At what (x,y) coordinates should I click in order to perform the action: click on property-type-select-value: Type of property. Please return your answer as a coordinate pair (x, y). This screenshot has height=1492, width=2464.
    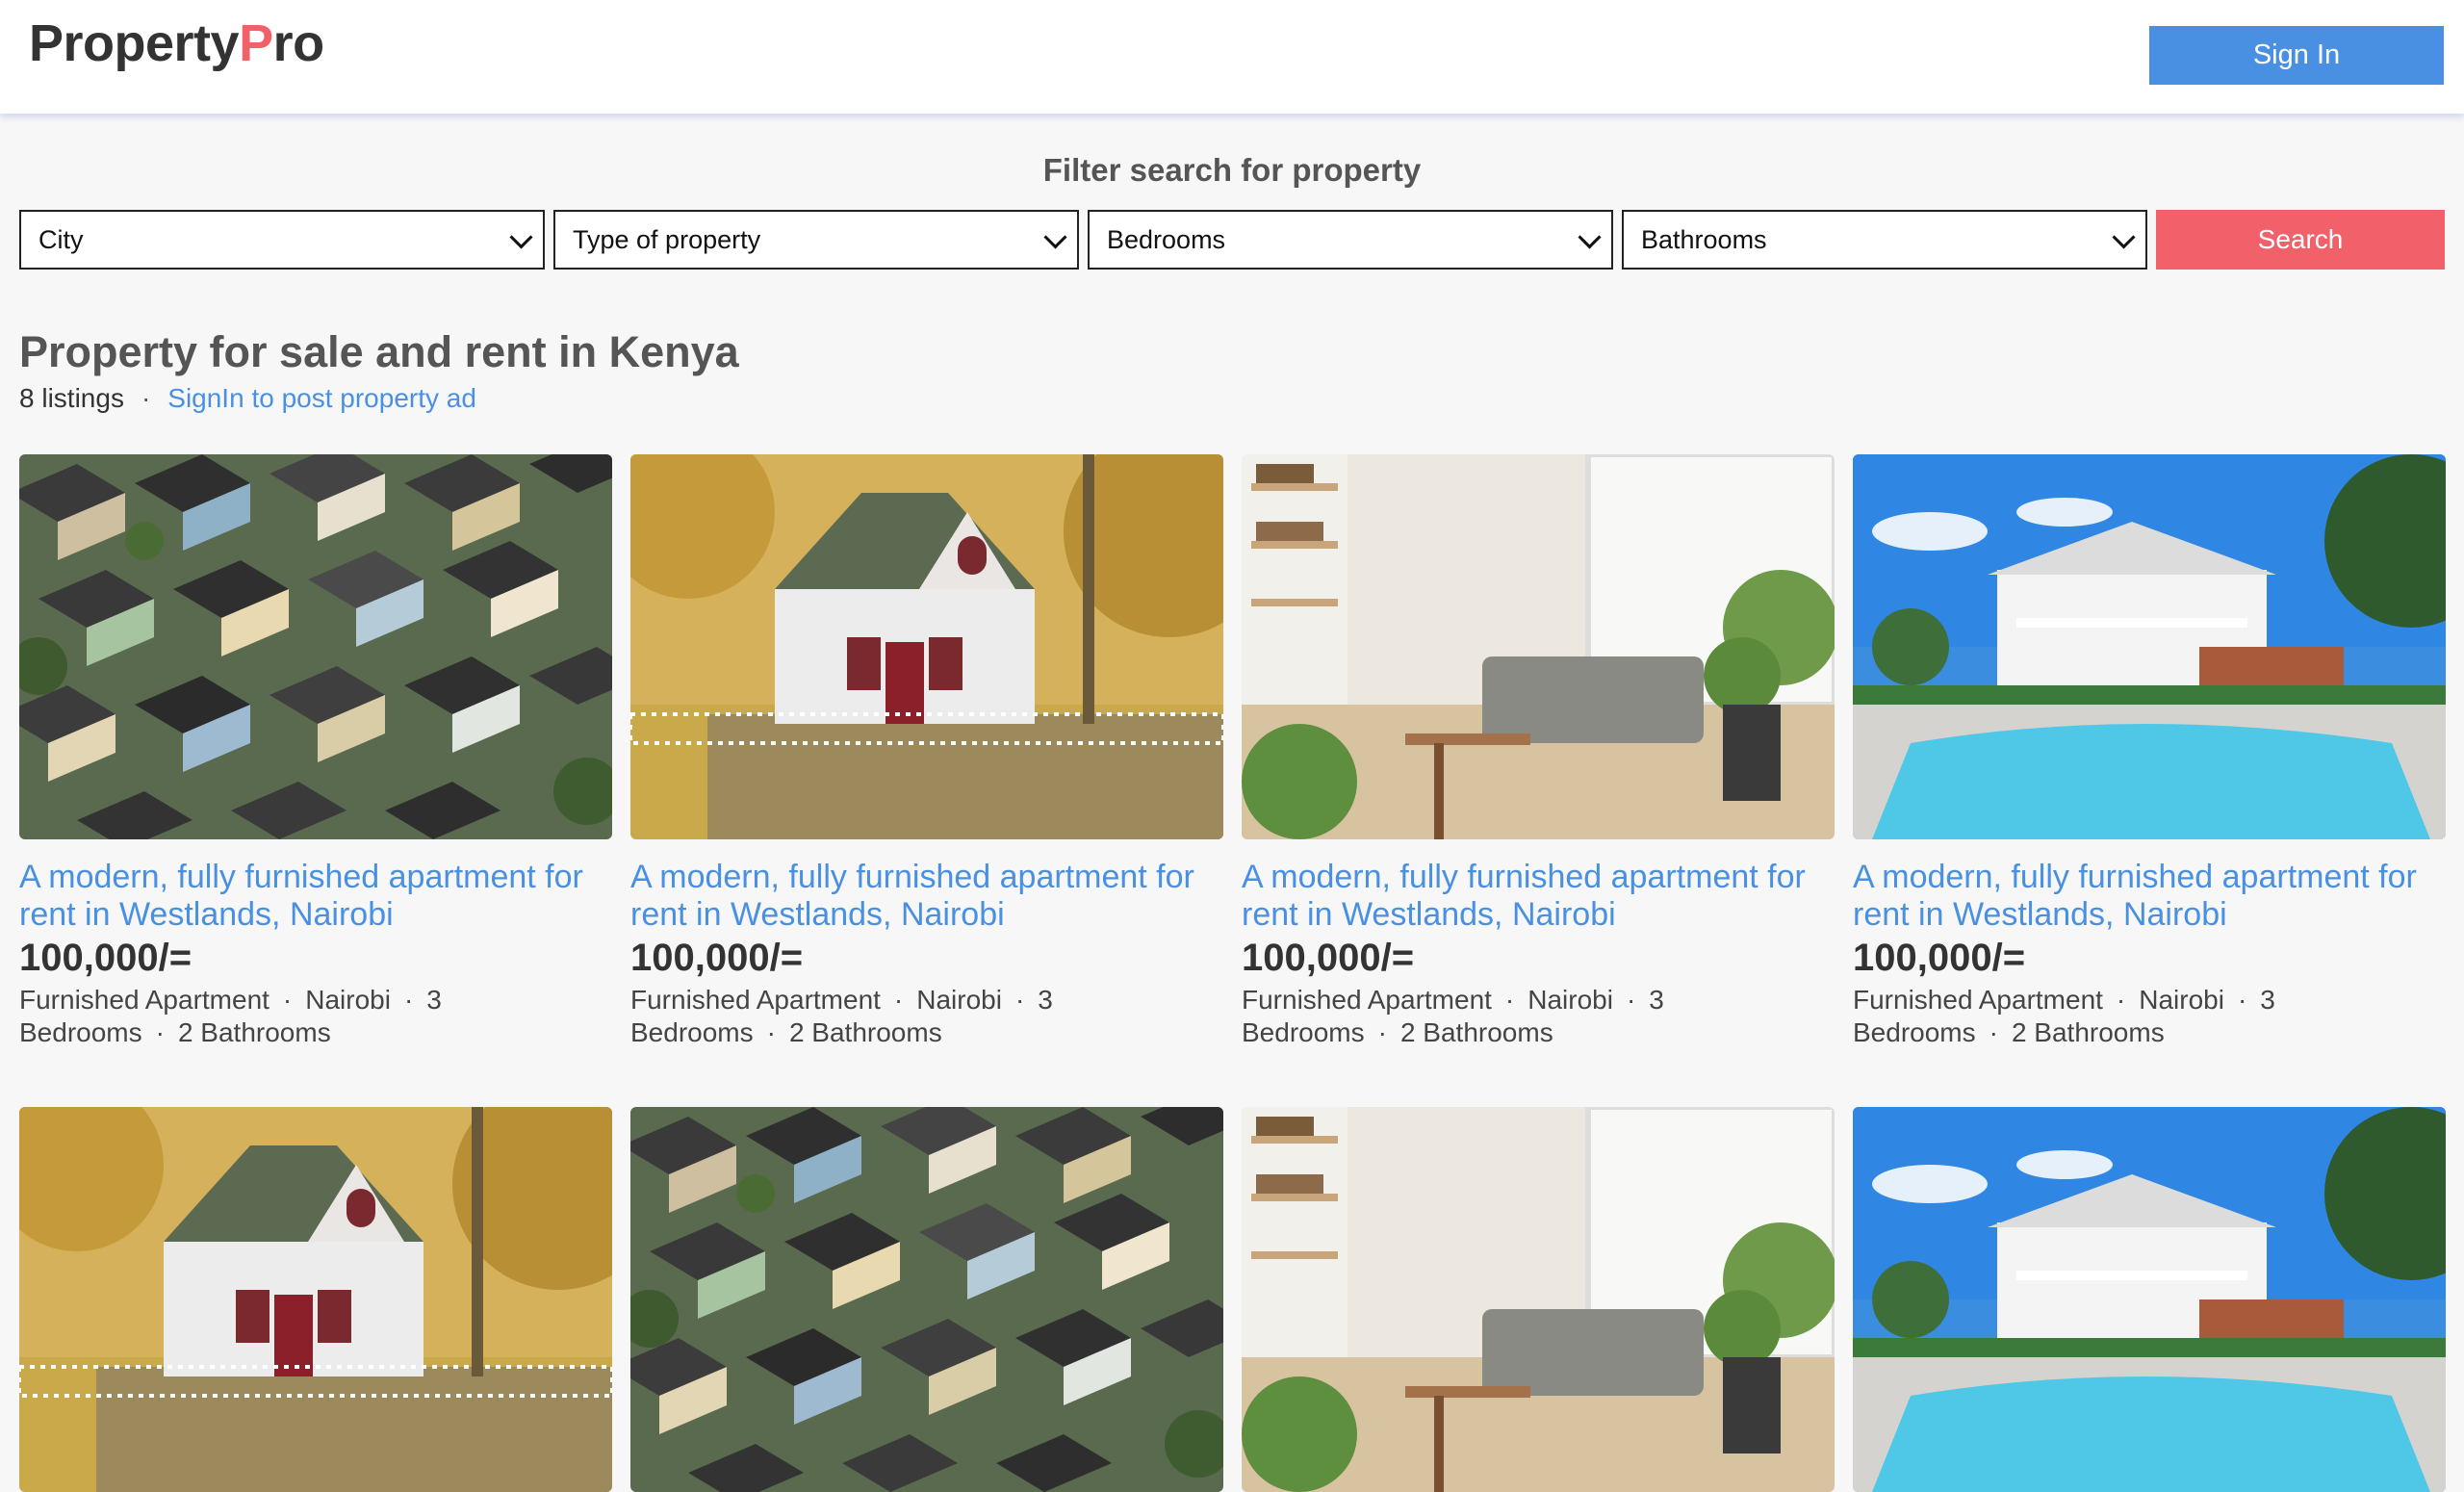
    Looking at the image, I should click on (667, 239).